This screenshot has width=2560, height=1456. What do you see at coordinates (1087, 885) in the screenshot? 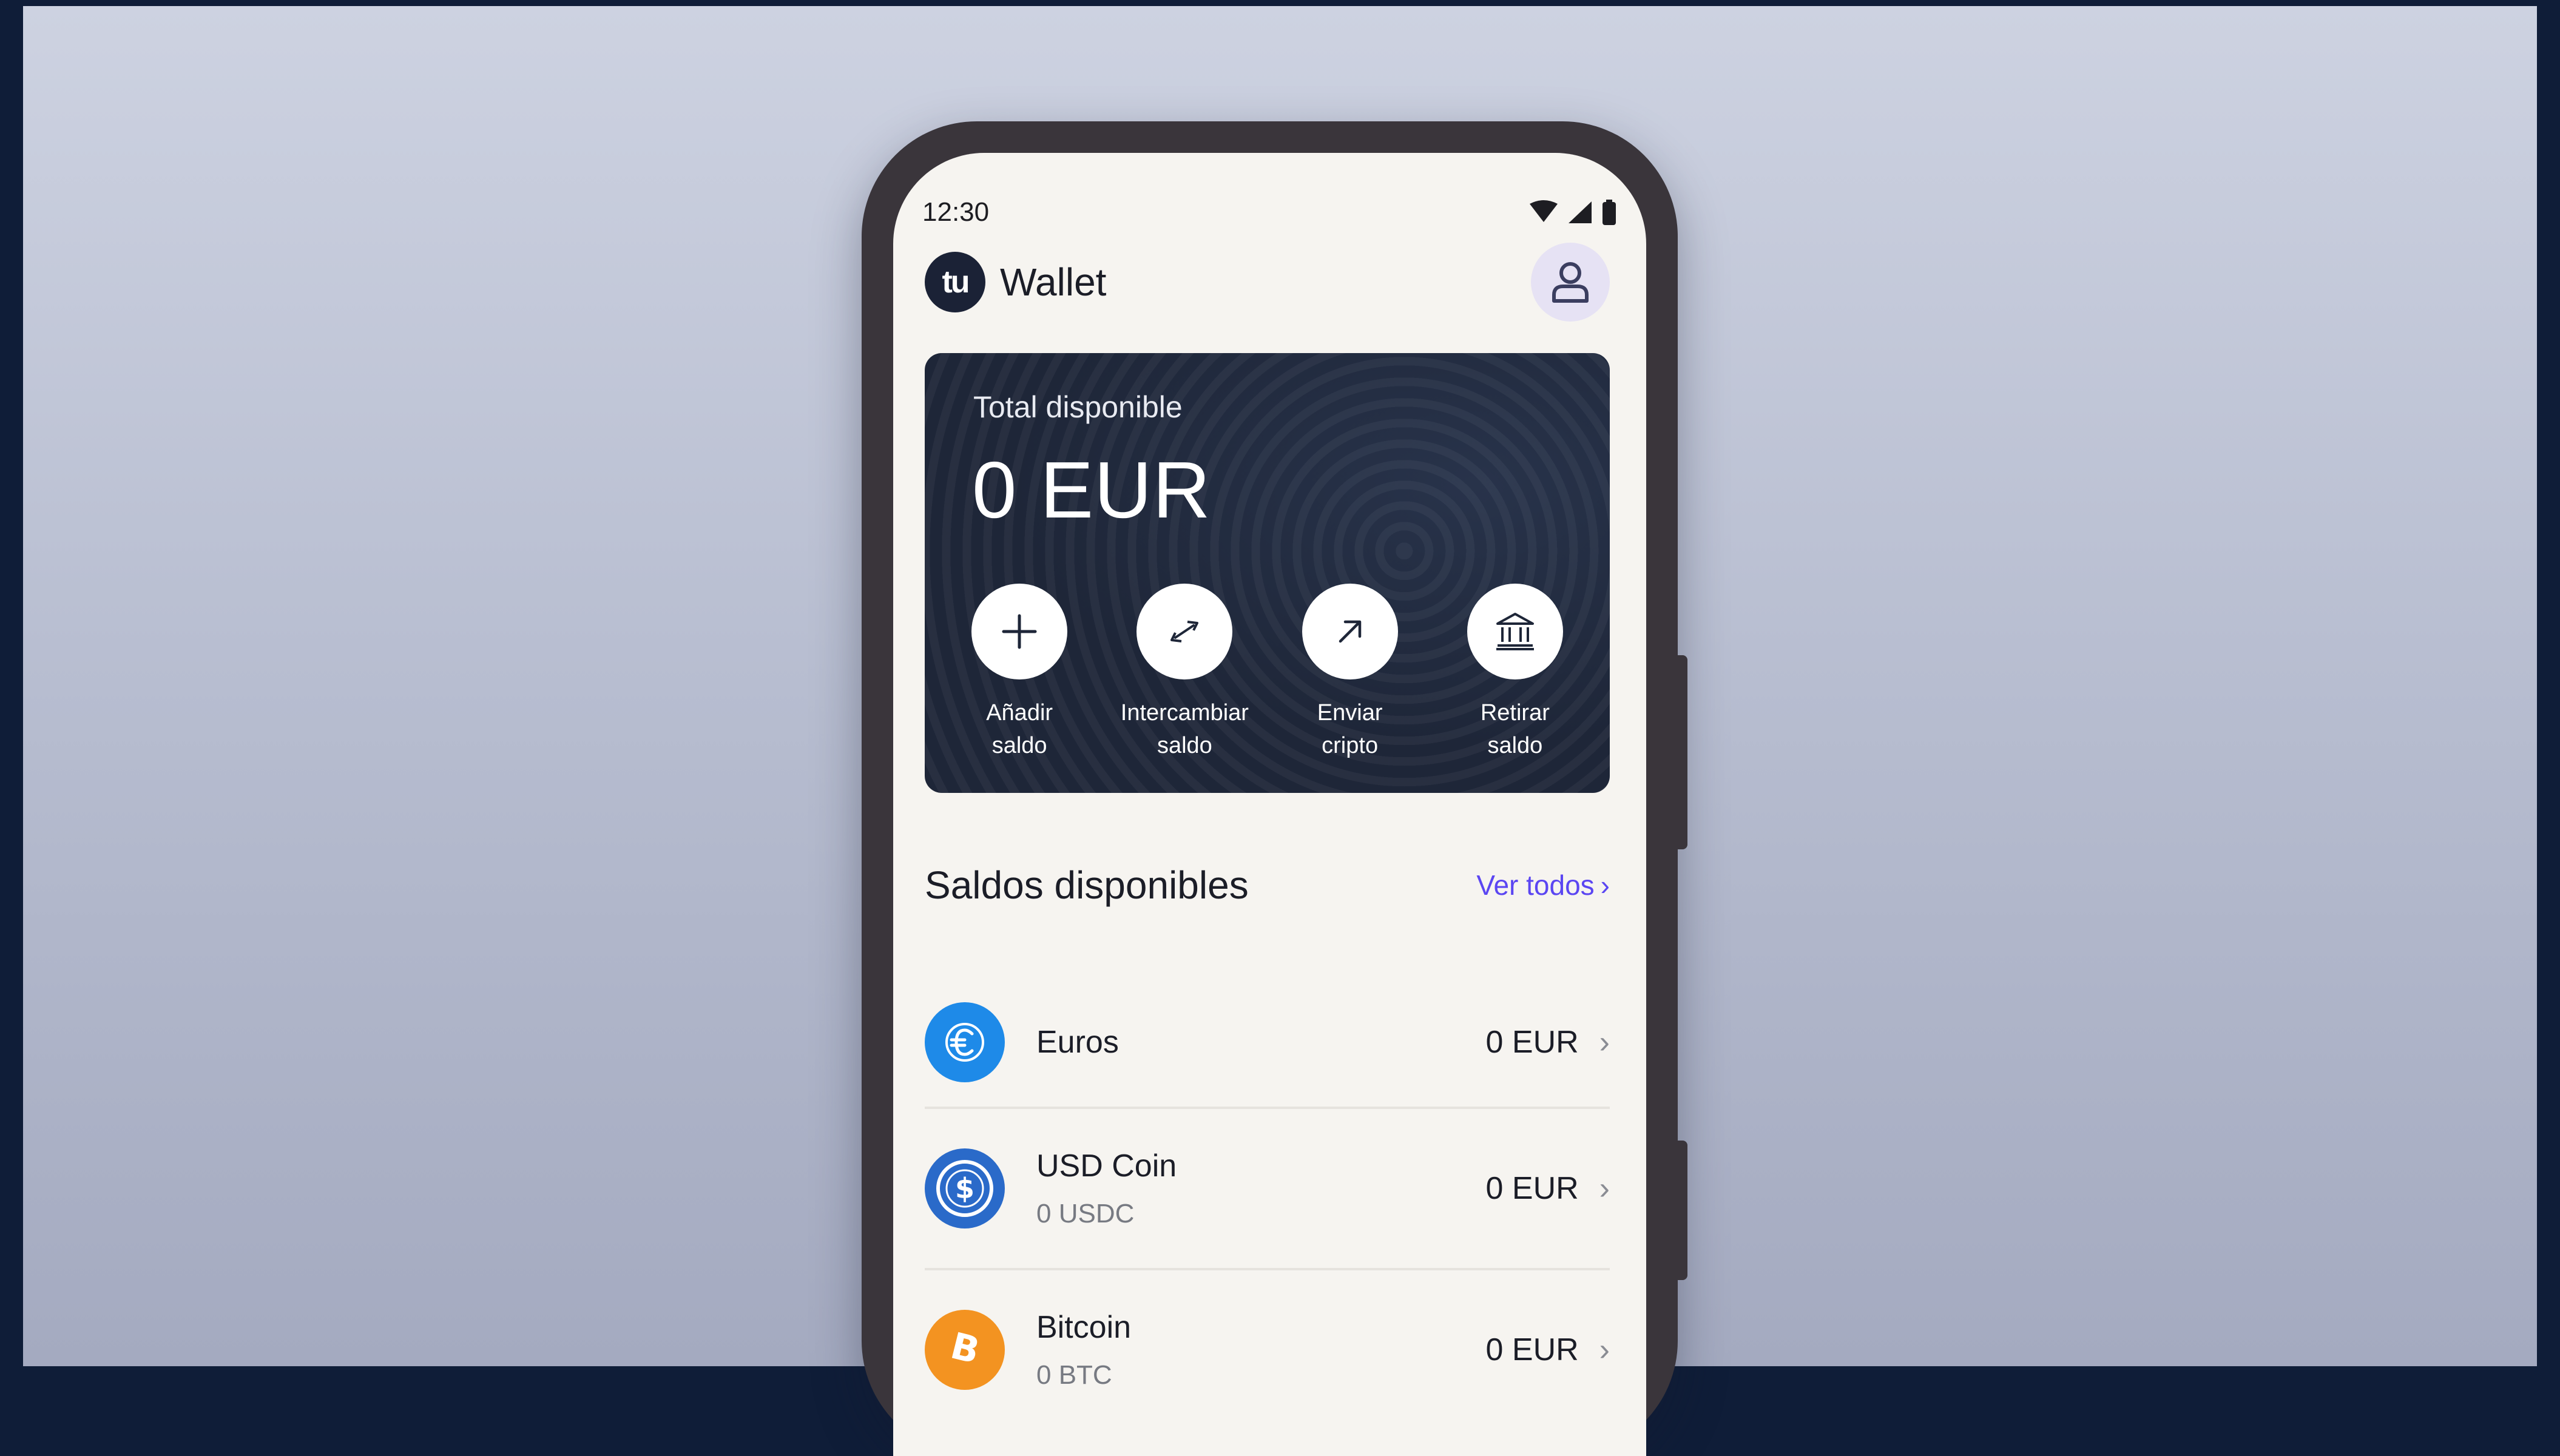
I see `balances-title: Saldos disponibles` at bounding box center [1087, 885].